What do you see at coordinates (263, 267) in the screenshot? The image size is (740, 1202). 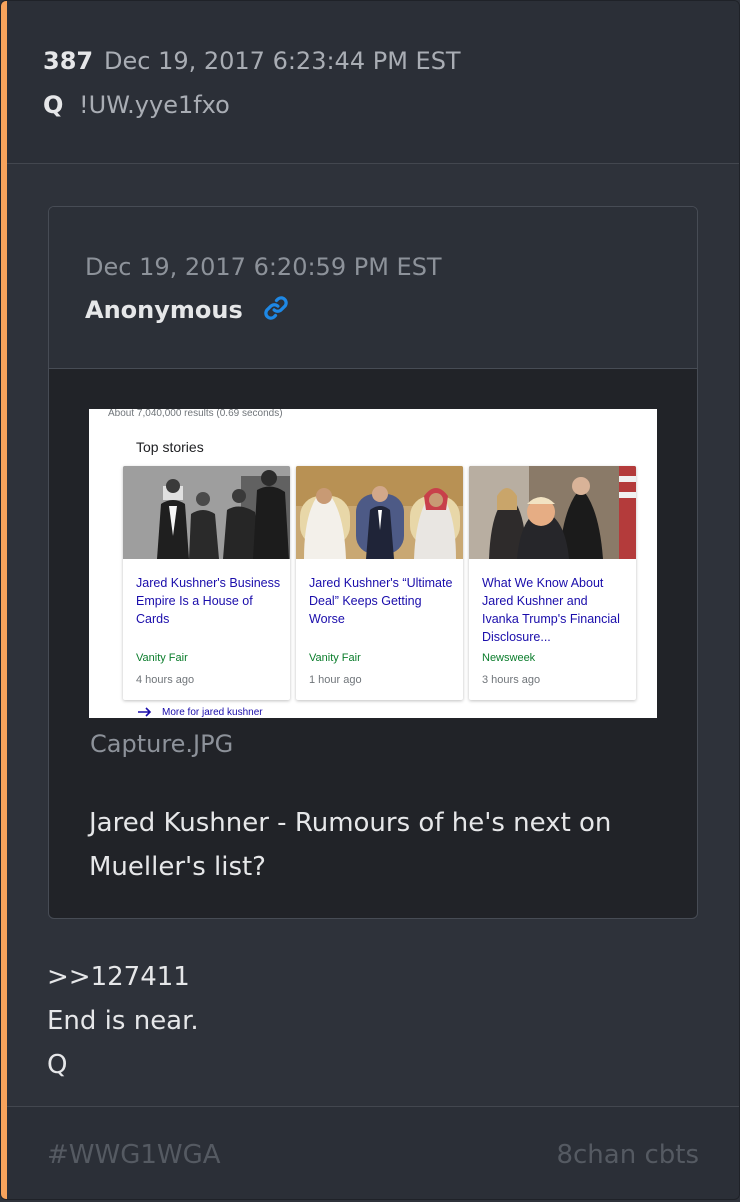 I see `quoted-post-date: Dec 19, 2017 6:20:59 PM EST` at bounding box center [263, 267].